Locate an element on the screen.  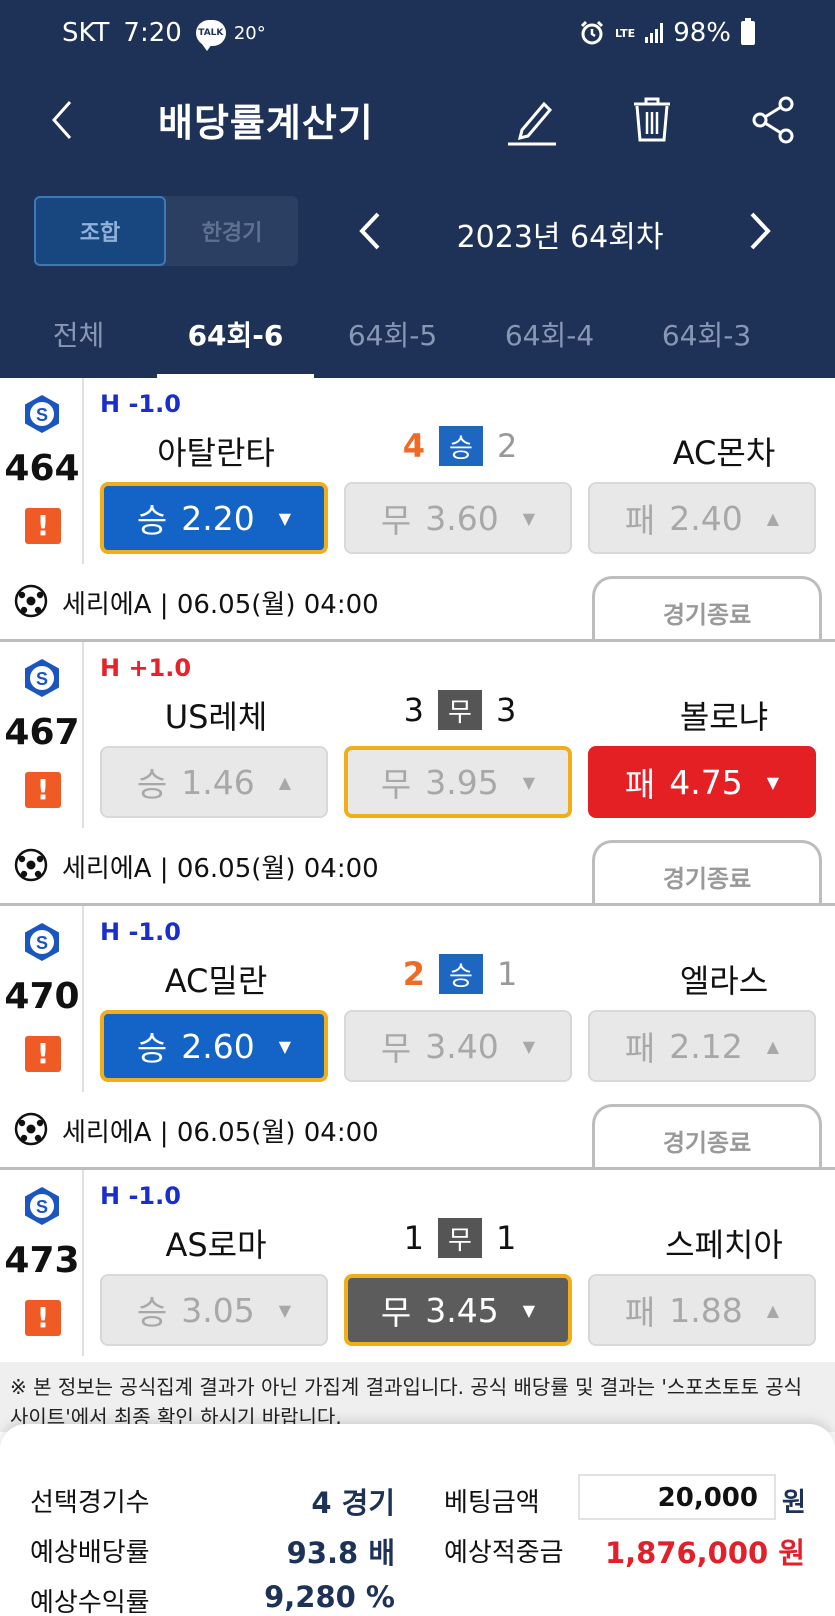
home-score: 4 is located at coordinates (413, 446).